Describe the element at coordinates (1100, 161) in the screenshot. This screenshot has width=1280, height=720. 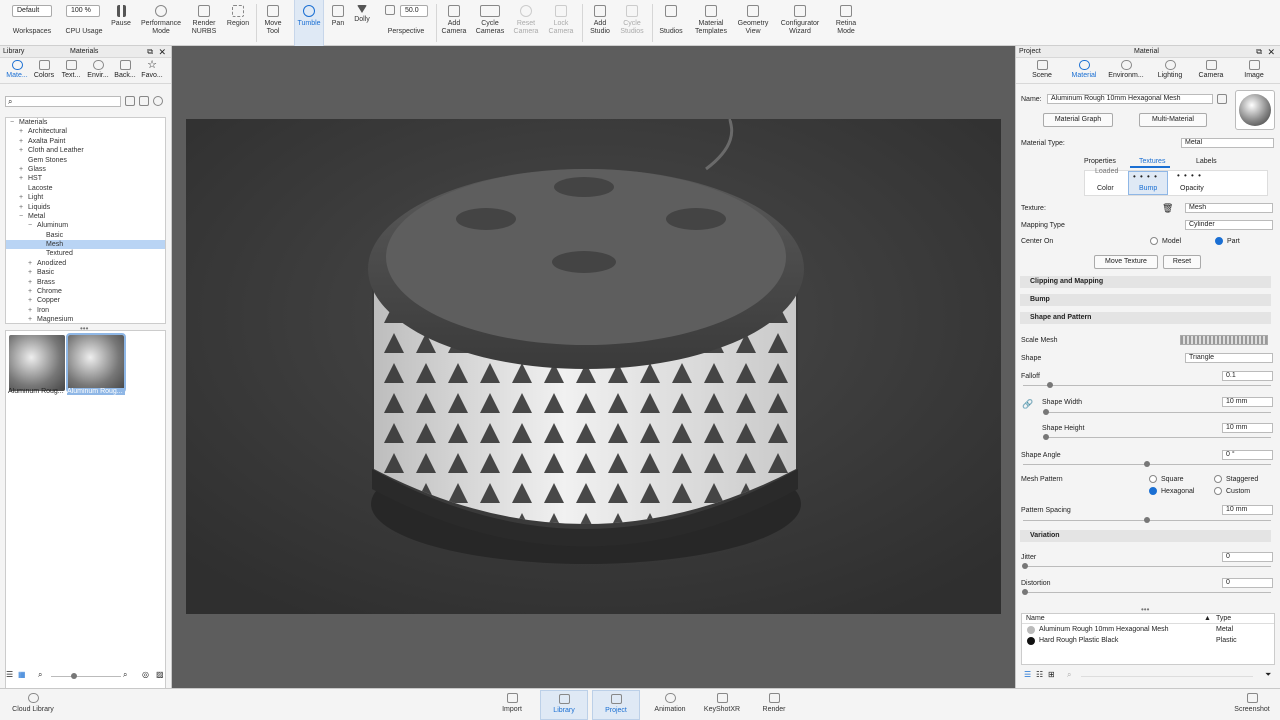
I see `subtab-properties: Properties` at that location.